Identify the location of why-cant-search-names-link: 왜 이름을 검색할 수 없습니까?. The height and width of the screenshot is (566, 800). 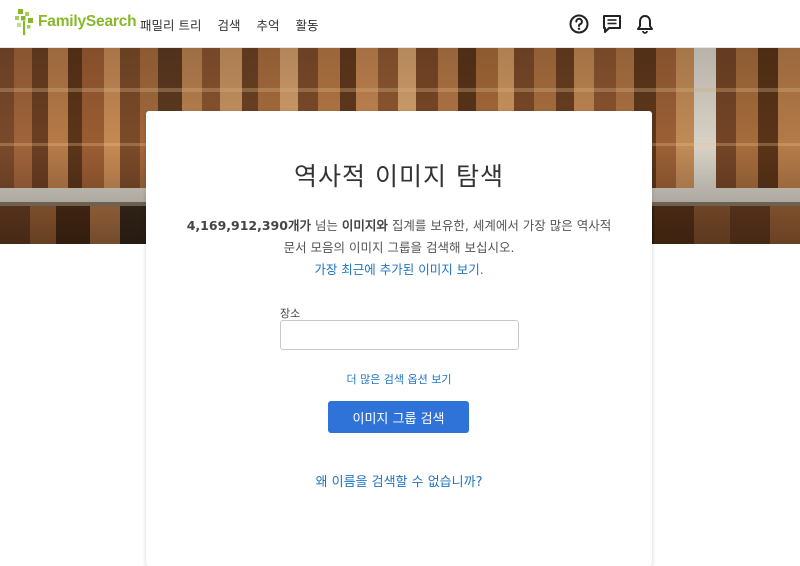
(399, 480).